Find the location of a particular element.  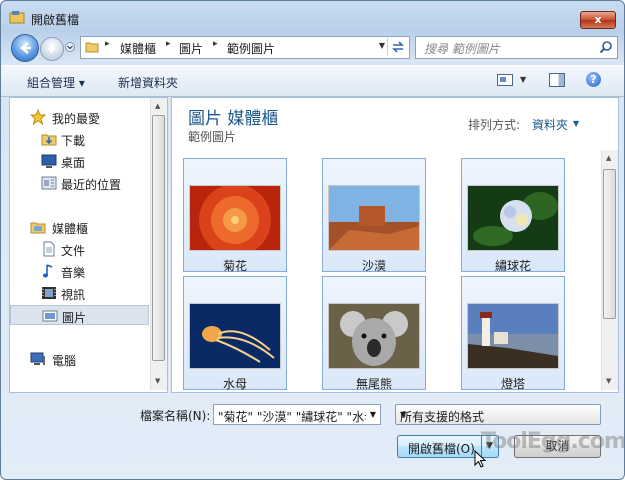

search-box: 搜尋 範例圖片 is located at coordinates (516, 47).